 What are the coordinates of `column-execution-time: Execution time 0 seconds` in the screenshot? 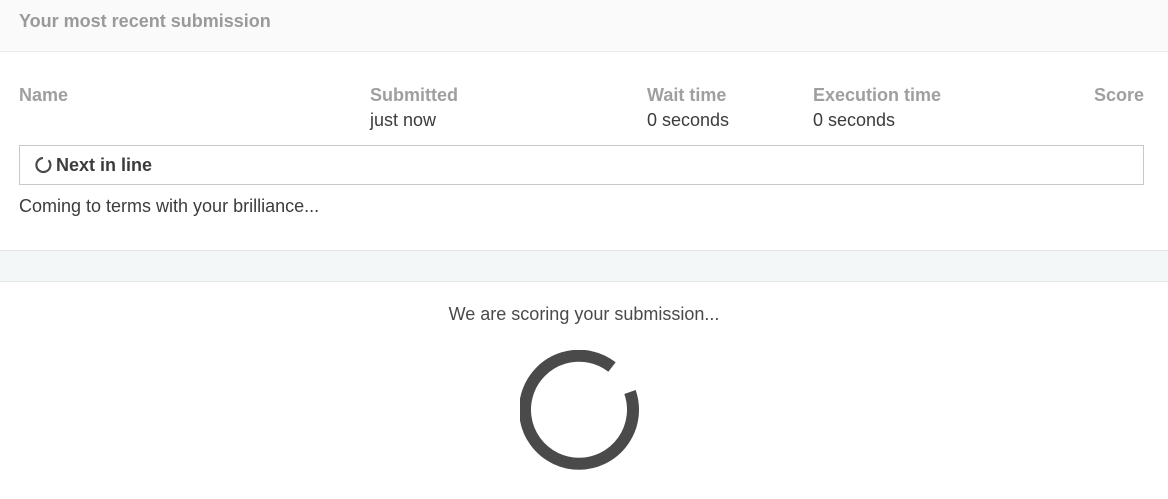 It's located at (877, 107).